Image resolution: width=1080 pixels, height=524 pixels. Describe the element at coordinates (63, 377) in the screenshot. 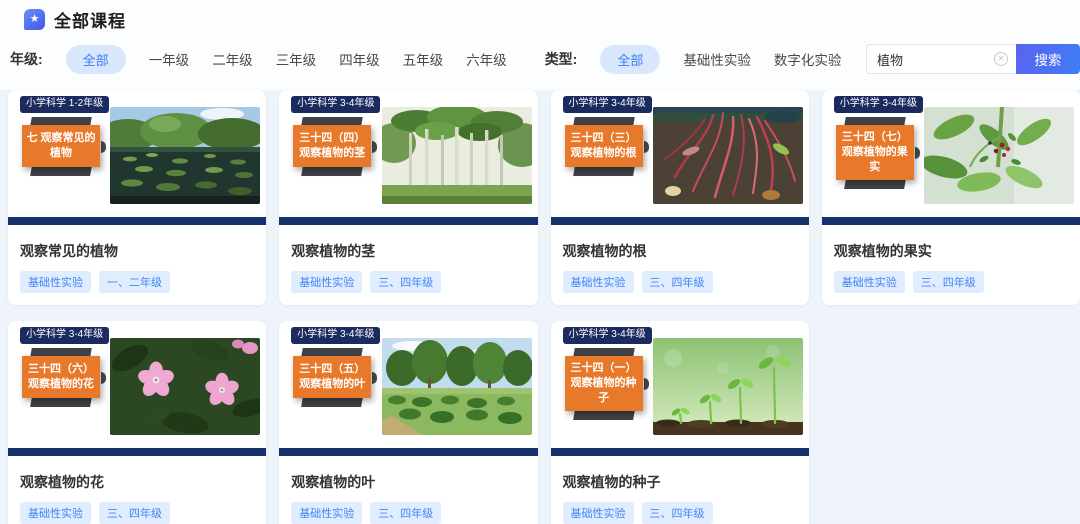

I see `slide-clapper: 三十四（六） 观察植物的花` at that location.